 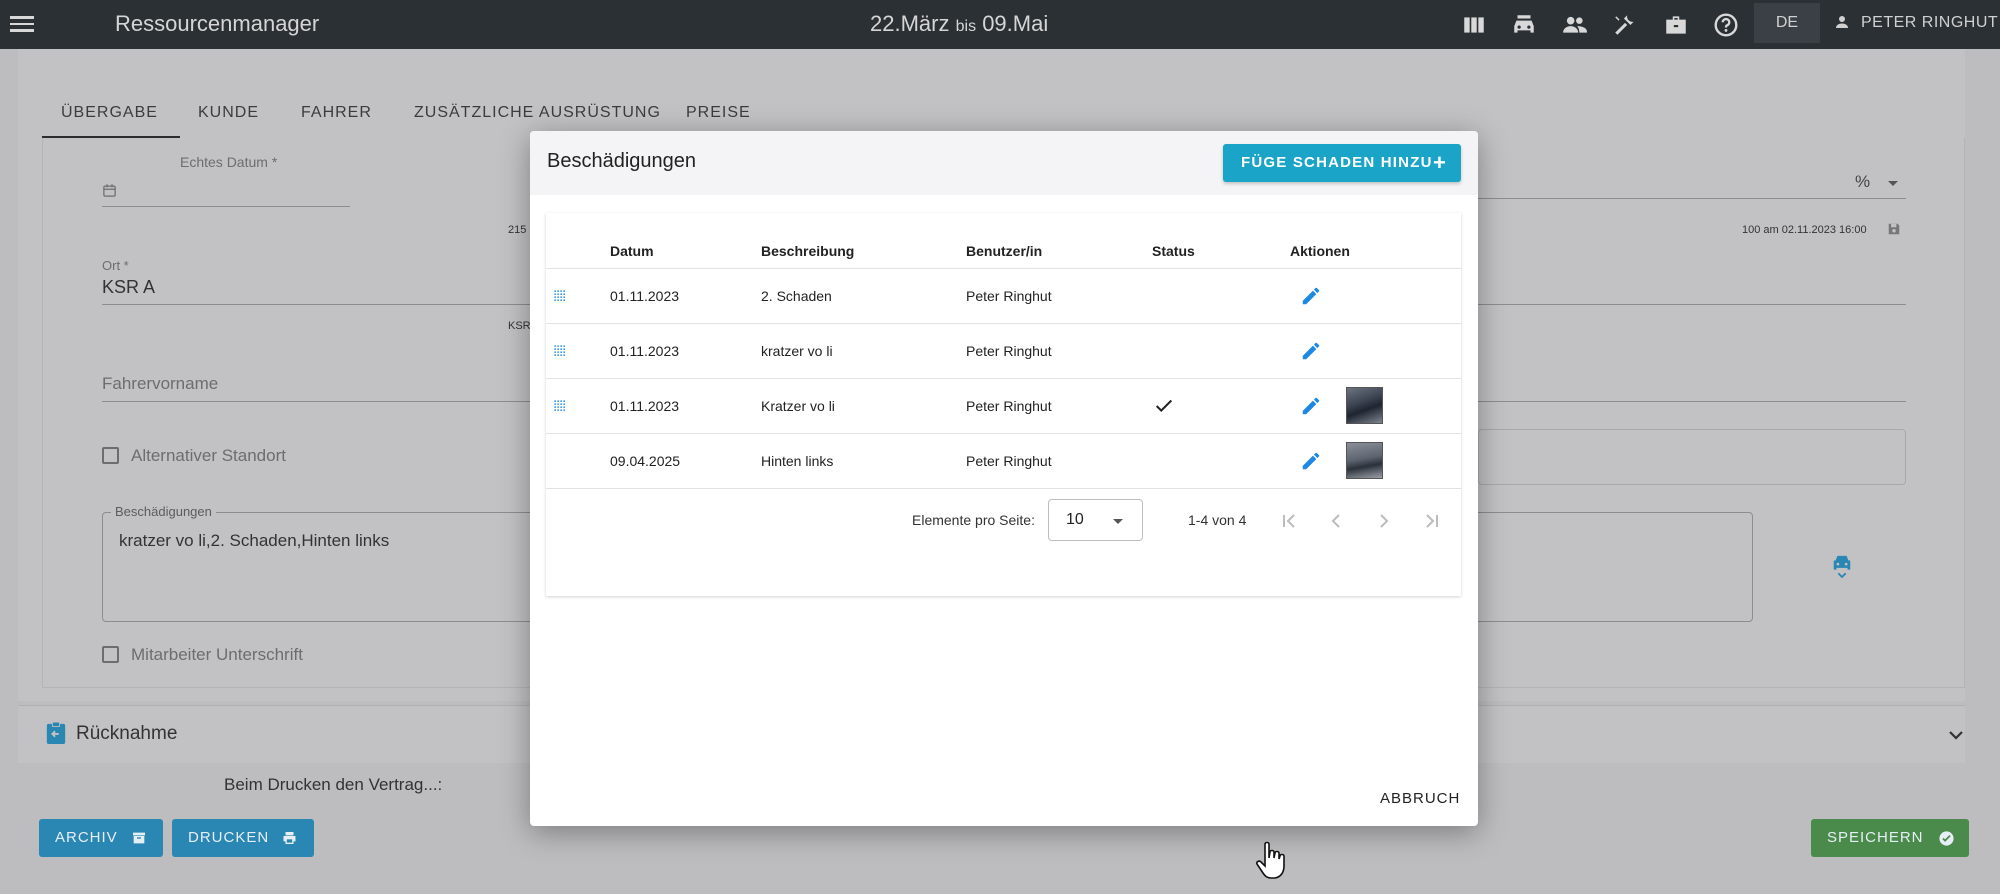 What do you see at coordinates (254, 540) in the screenshot?
I see `damages-text: kratzer vo li,2. Schaden,Hinten links` at bounding box center [254, 540].